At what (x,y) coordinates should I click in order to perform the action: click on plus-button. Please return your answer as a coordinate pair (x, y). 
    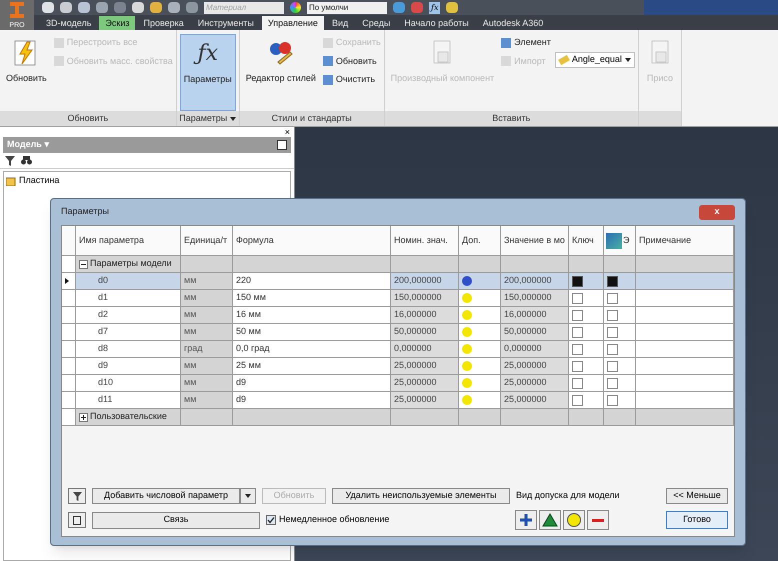
    Looking at the image, I should click on (526, 520).